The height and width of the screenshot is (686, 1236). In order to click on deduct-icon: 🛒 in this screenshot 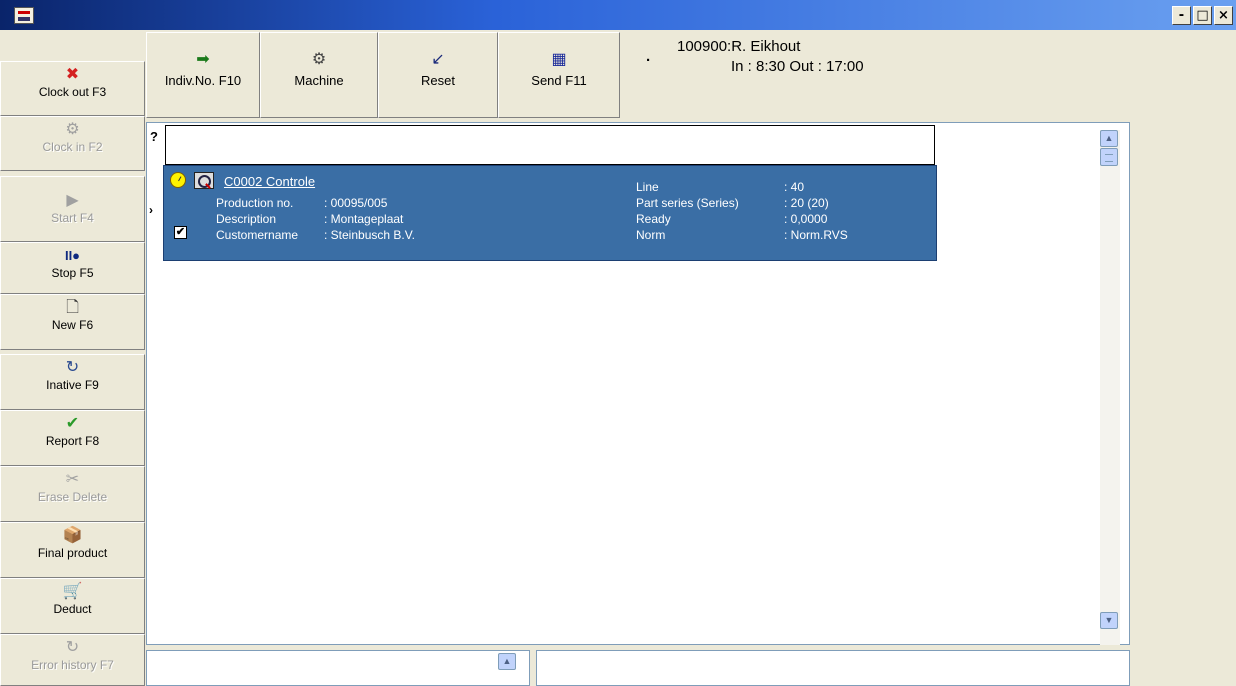, I will do `click(72, 591)`.